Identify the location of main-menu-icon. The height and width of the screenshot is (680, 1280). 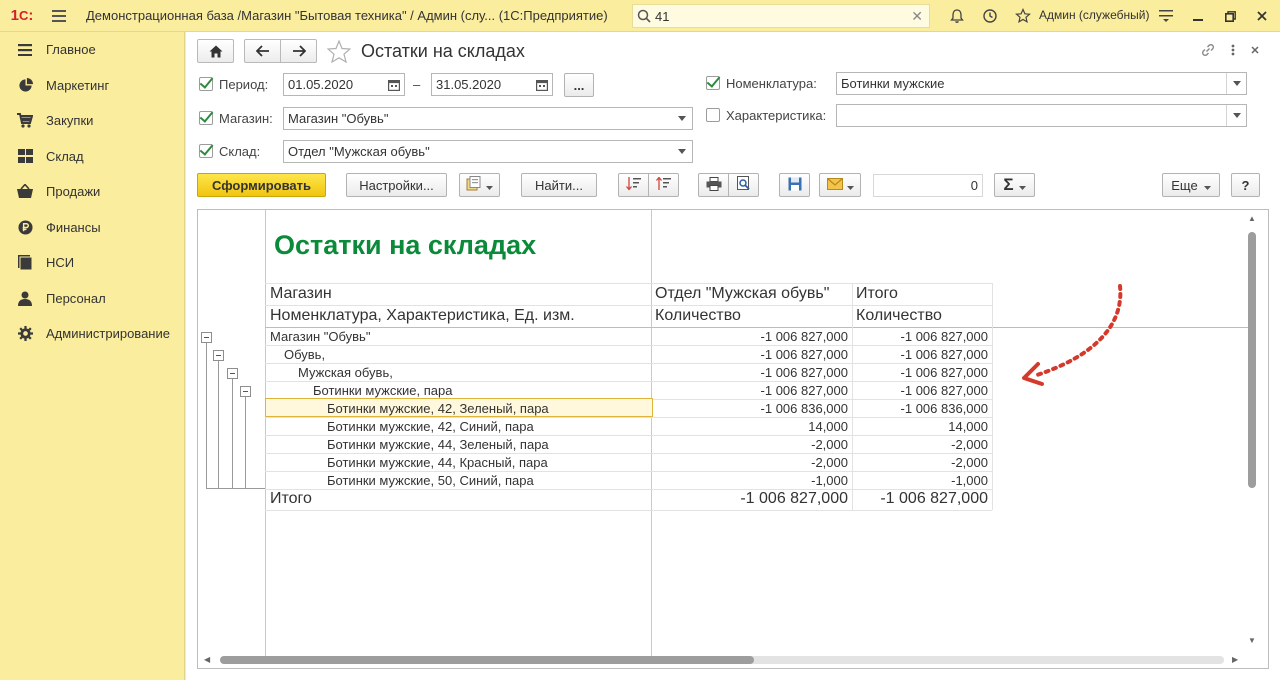
(59, 16).